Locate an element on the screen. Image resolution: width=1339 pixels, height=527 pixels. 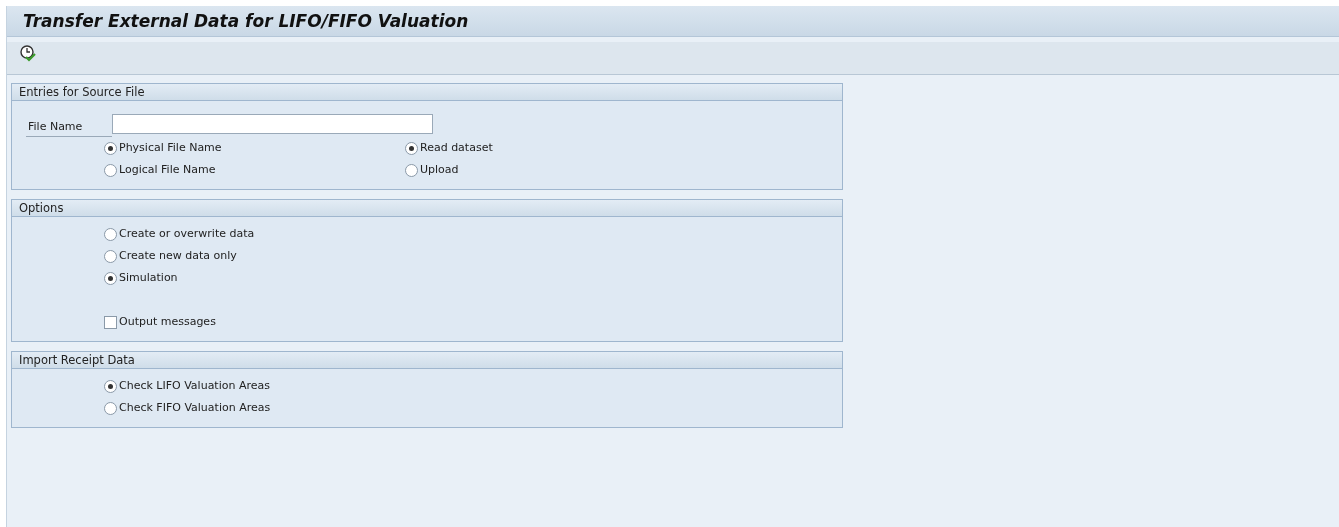
option-label: Create or overwrite data is located at coordinates (187, 233).